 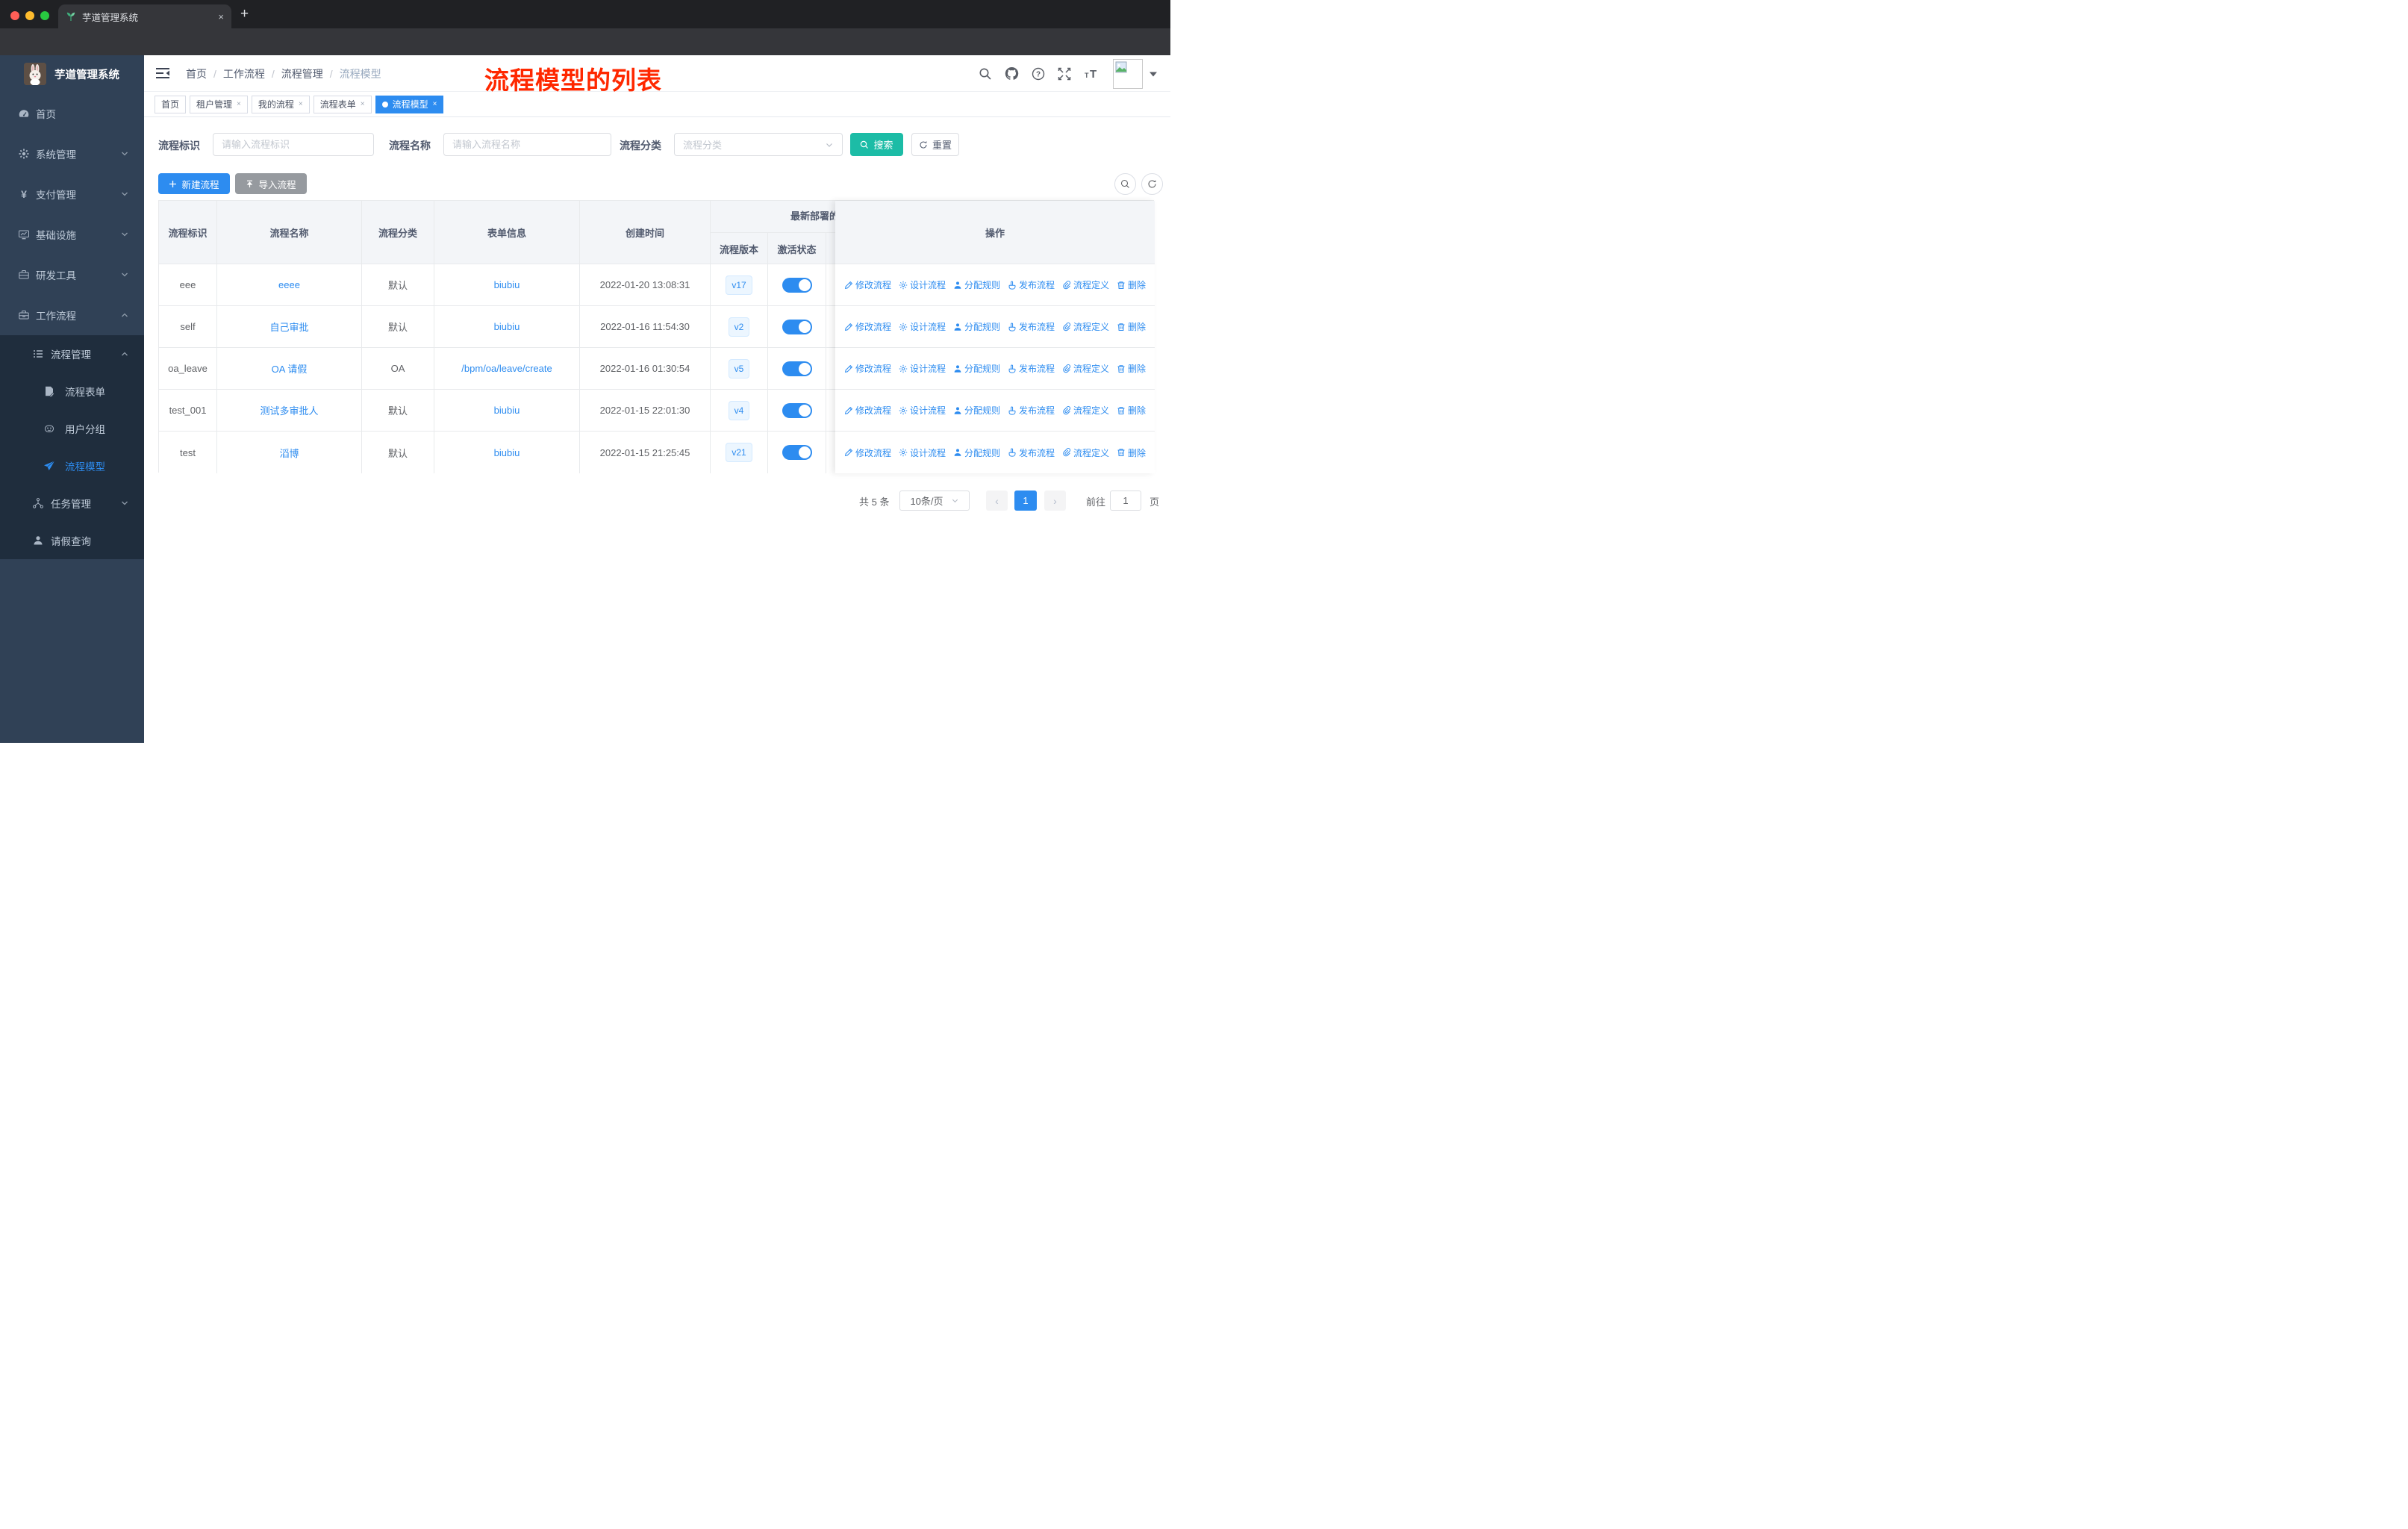 I want to click on process-name-link: eeee, so click(x=289, y=285).